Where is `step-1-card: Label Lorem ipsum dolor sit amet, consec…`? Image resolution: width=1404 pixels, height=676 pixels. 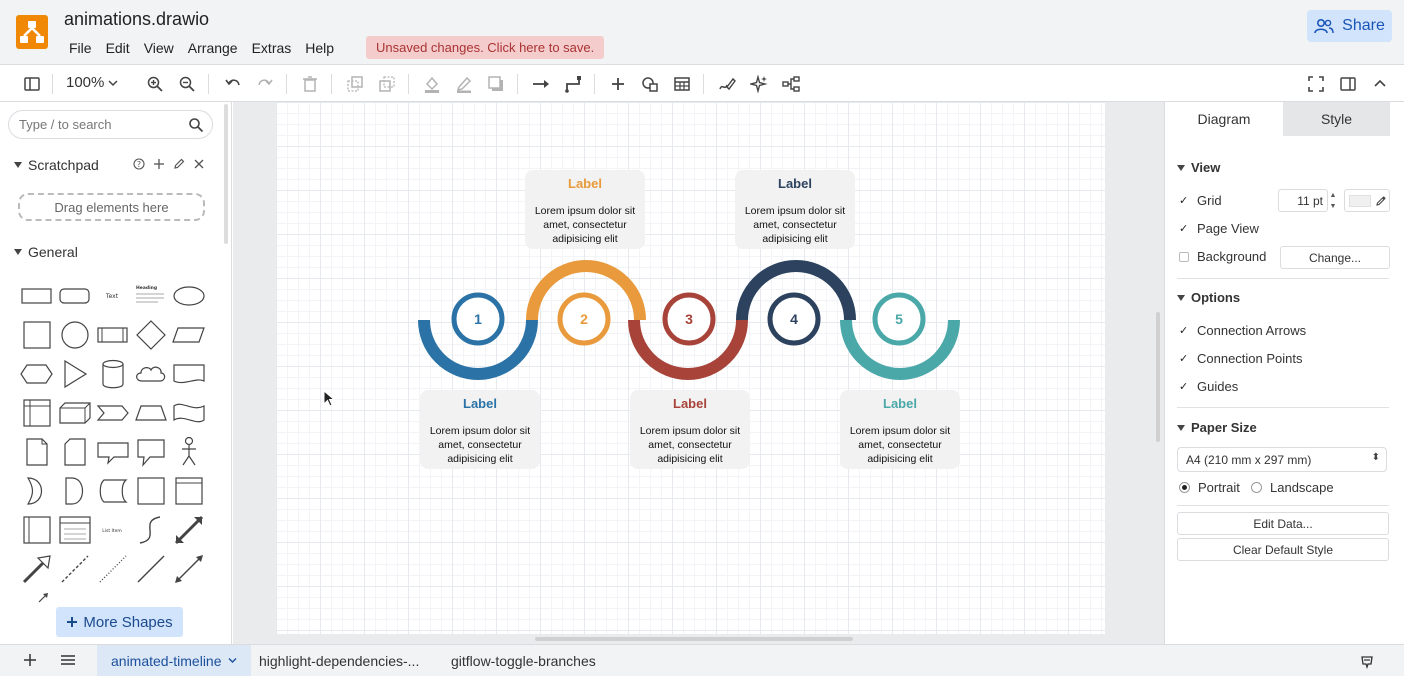 step-1-card: Label Lorem ipsum dolor sit amet, consec… is located at coordinates (480, 429).